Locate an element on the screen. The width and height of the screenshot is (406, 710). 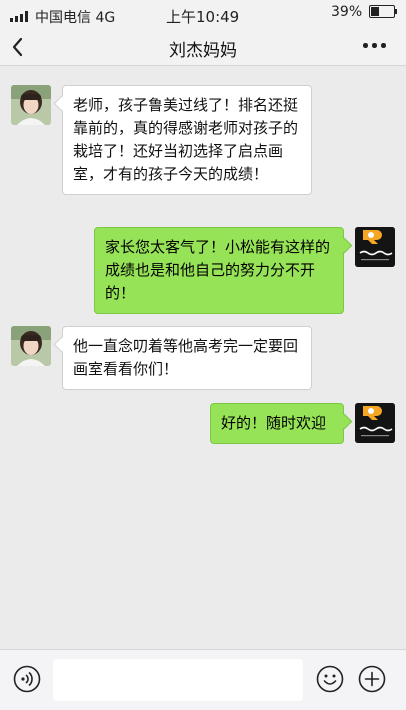
message-text: 家长您太客气了！小松能有这样的成绩也是和他自己的努力分不开的！ is located at coordinates (218, 270).